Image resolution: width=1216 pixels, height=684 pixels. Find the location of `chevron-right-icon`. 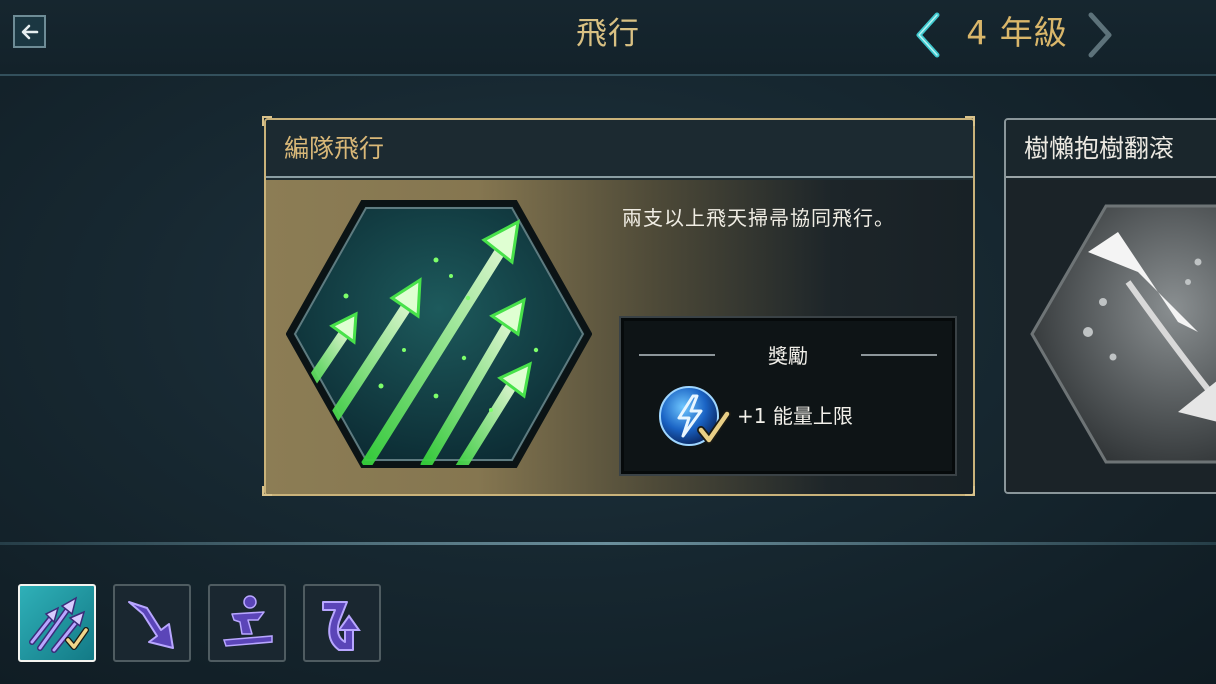

chevron-right-icon is located at coordinates (1100, 35).